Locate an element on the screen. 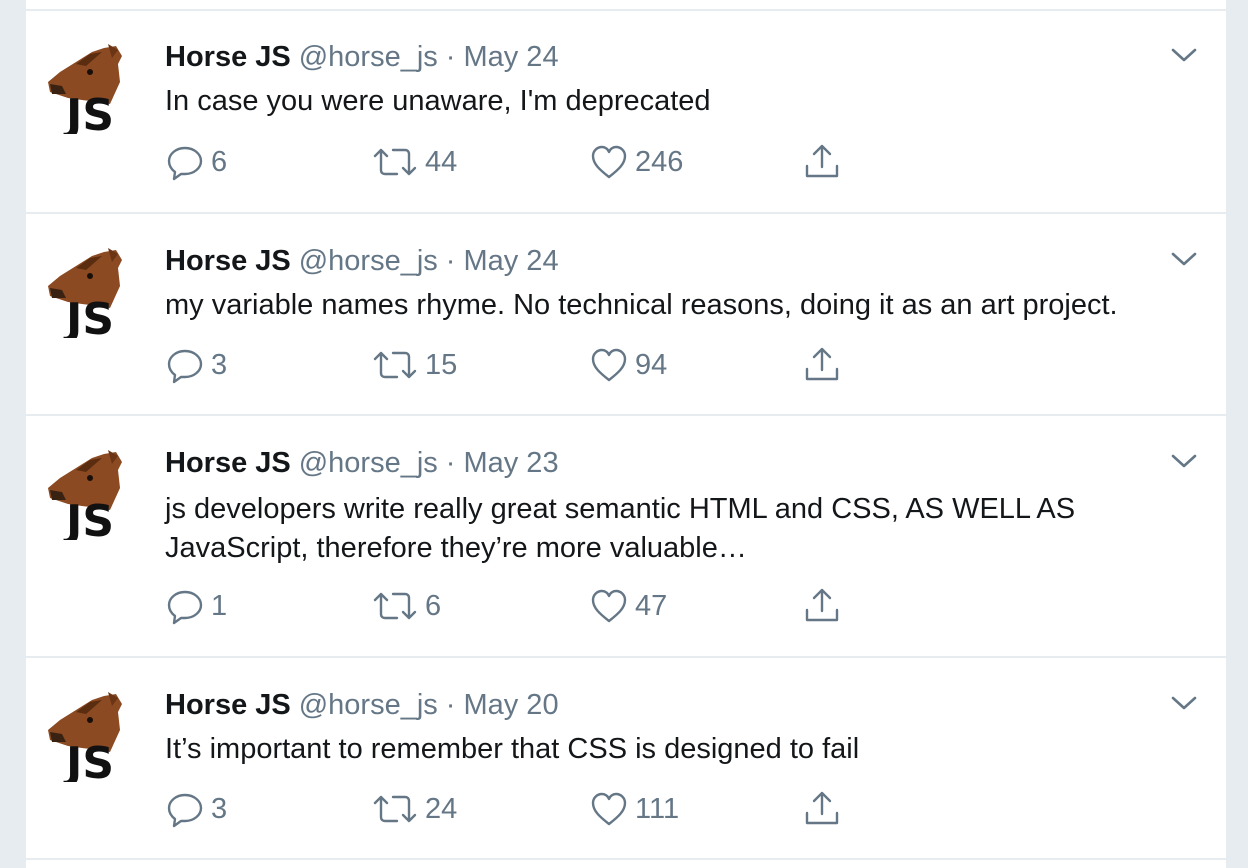  tweet-actions: 1 6 47 is located at coordinates (525, 606).